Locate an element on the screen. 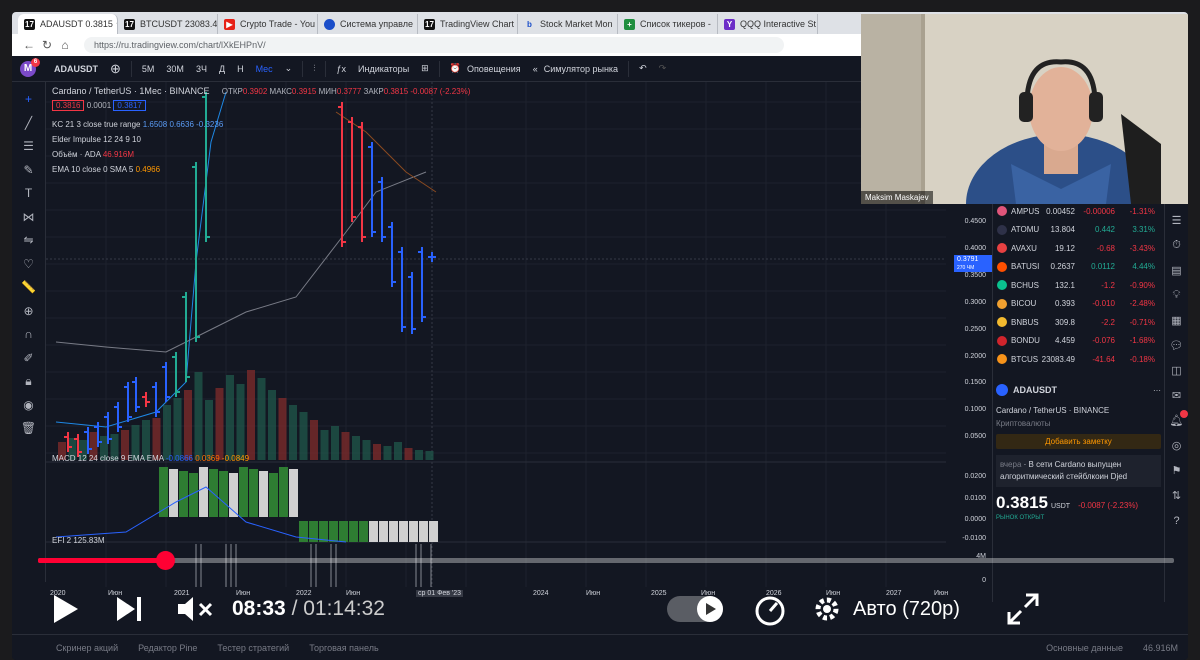 This screenshot has width=1200, height=660. messages-icon: ✉ is located at coordinates (1177, 396).